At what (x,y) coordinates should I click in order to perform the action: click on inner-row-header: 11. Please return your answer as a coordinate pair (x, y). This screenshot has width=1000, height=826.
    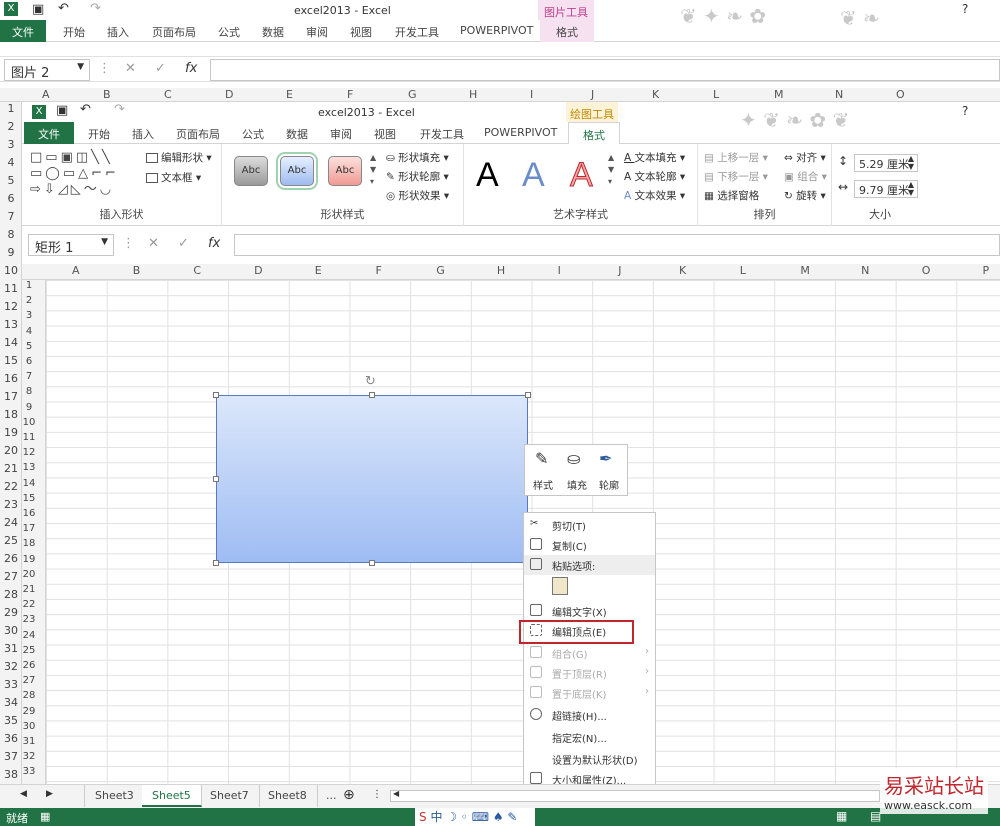
    Looking at the image, I should click on (29, 437).